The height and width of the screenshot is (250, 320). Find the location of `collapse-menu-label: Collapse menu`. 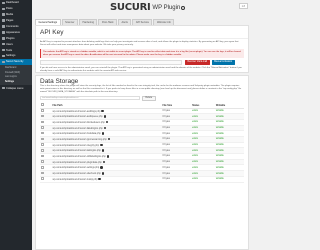

collapse-menu-label: Collapse menu is located at coordinates (15, 88).